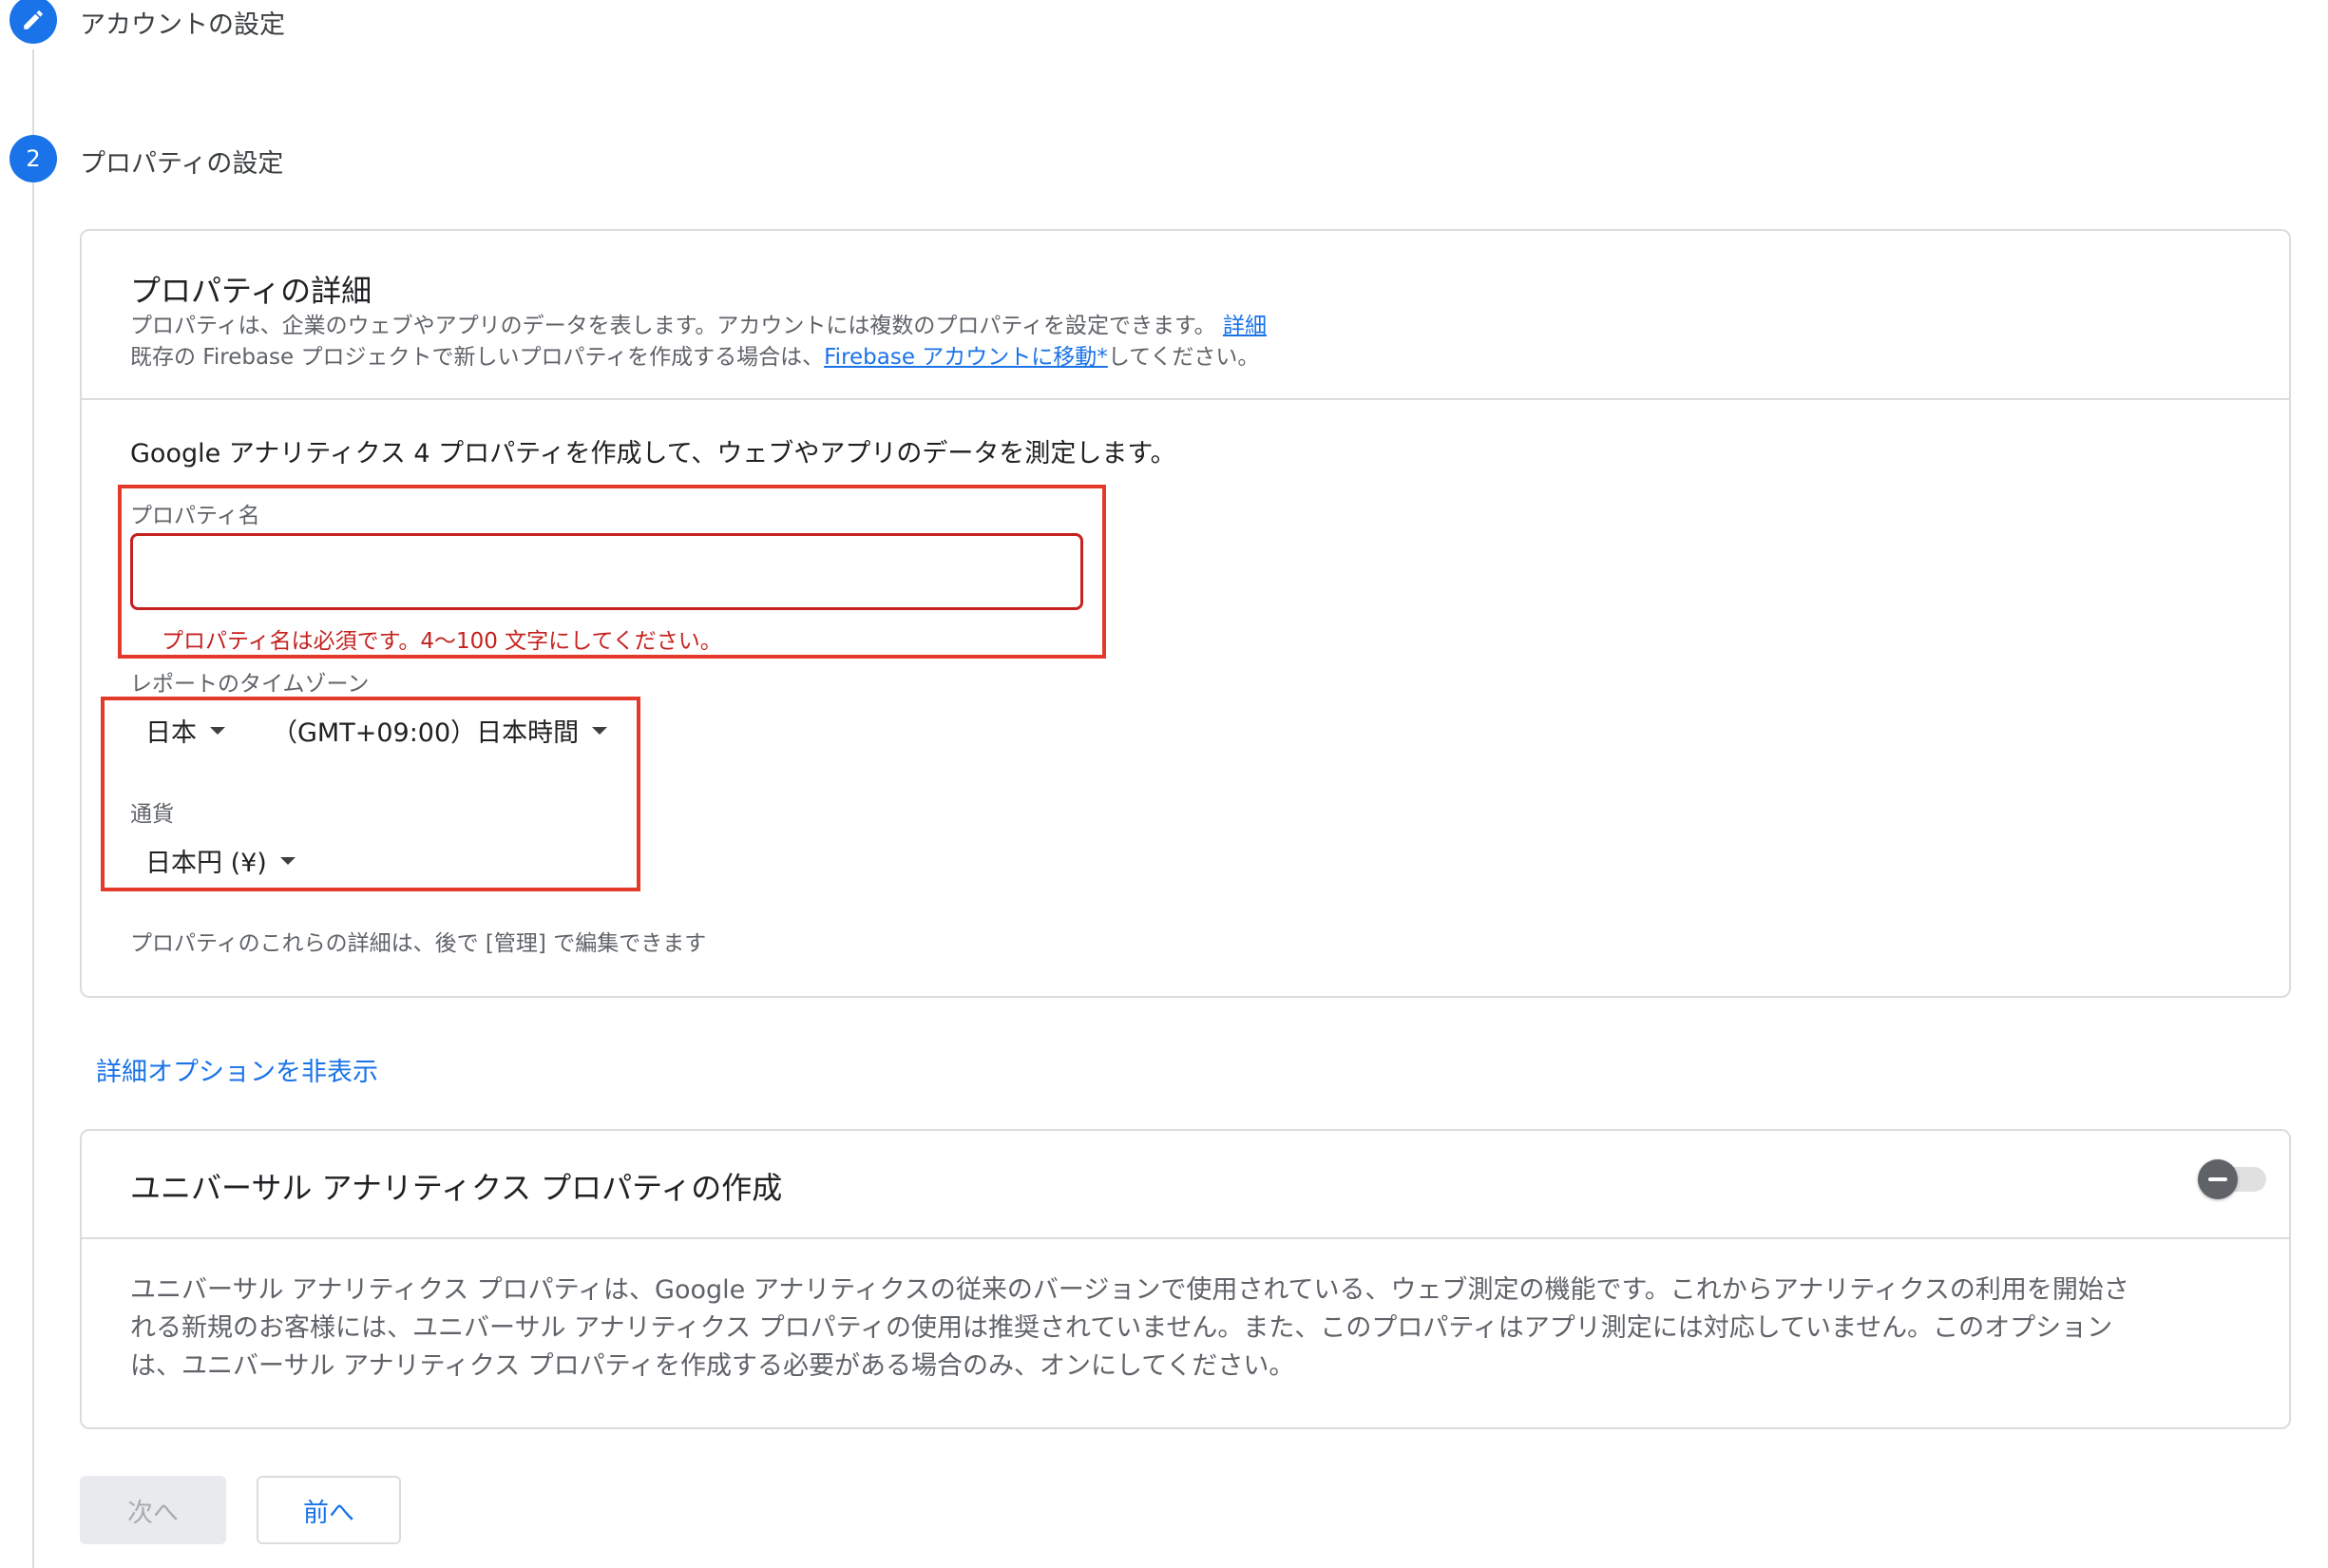  I want to click on timezone-zone-select: （GMT+09:00）日本時間, so click(440, 730).